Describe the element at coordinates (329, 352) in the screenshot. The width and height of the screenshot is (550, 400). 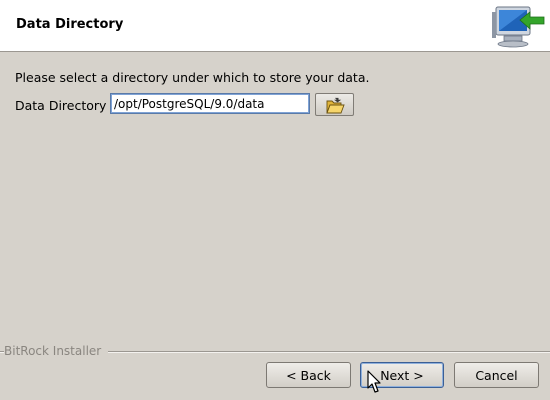
I see `footer-divider` at that location.